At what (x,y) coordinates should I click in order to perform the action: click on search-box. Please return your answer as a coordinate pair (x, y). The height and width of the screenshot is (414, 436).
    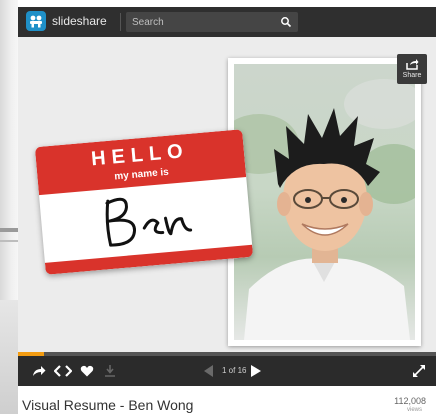
    Looking at the image, I should click on (212, 22).